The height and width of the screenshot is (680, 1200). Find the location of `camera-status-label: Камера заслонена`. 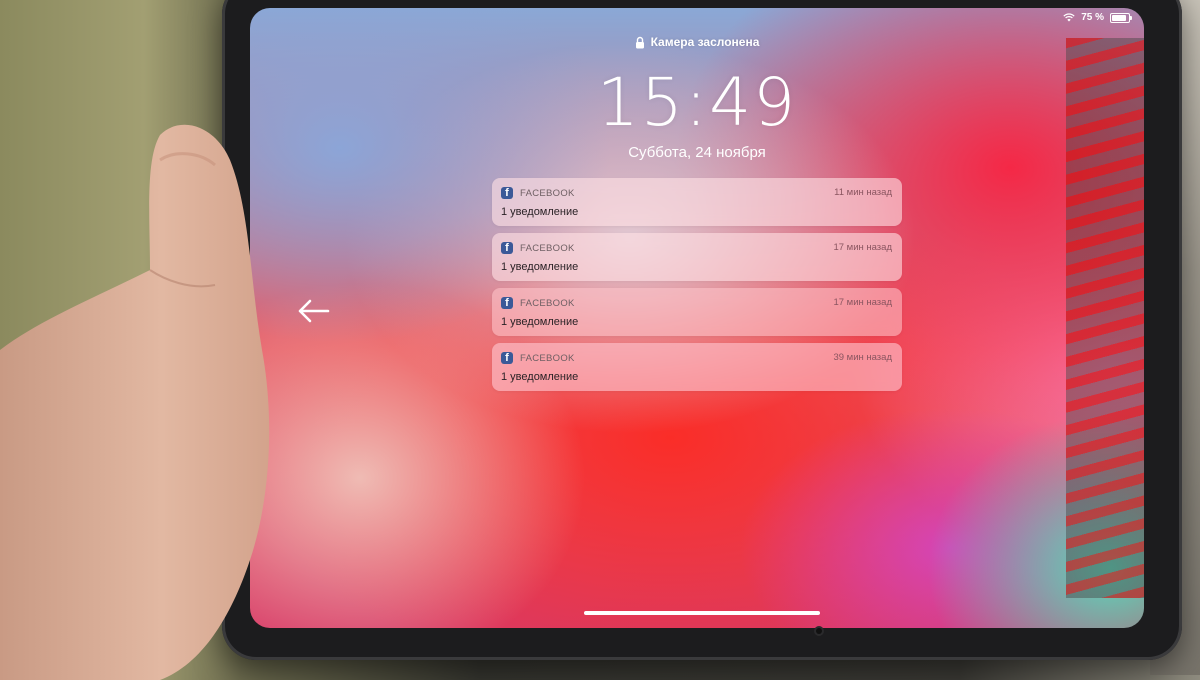

camera-status-label: Камера заслонена is located at coordinates (705, 42).